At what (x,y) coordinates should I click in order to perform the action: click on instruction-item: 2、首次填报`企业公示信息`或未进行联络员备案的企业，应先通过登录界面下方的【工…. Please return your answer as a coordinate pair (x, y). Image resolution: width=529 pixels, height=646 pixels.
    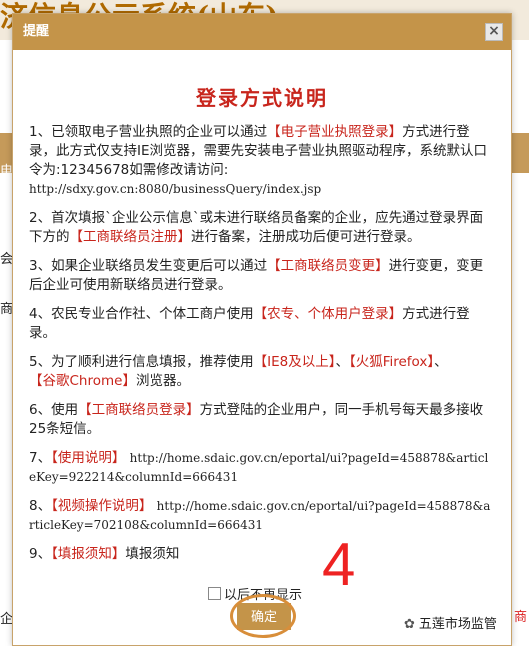
    Looking at the image, I should click on (262, 228).